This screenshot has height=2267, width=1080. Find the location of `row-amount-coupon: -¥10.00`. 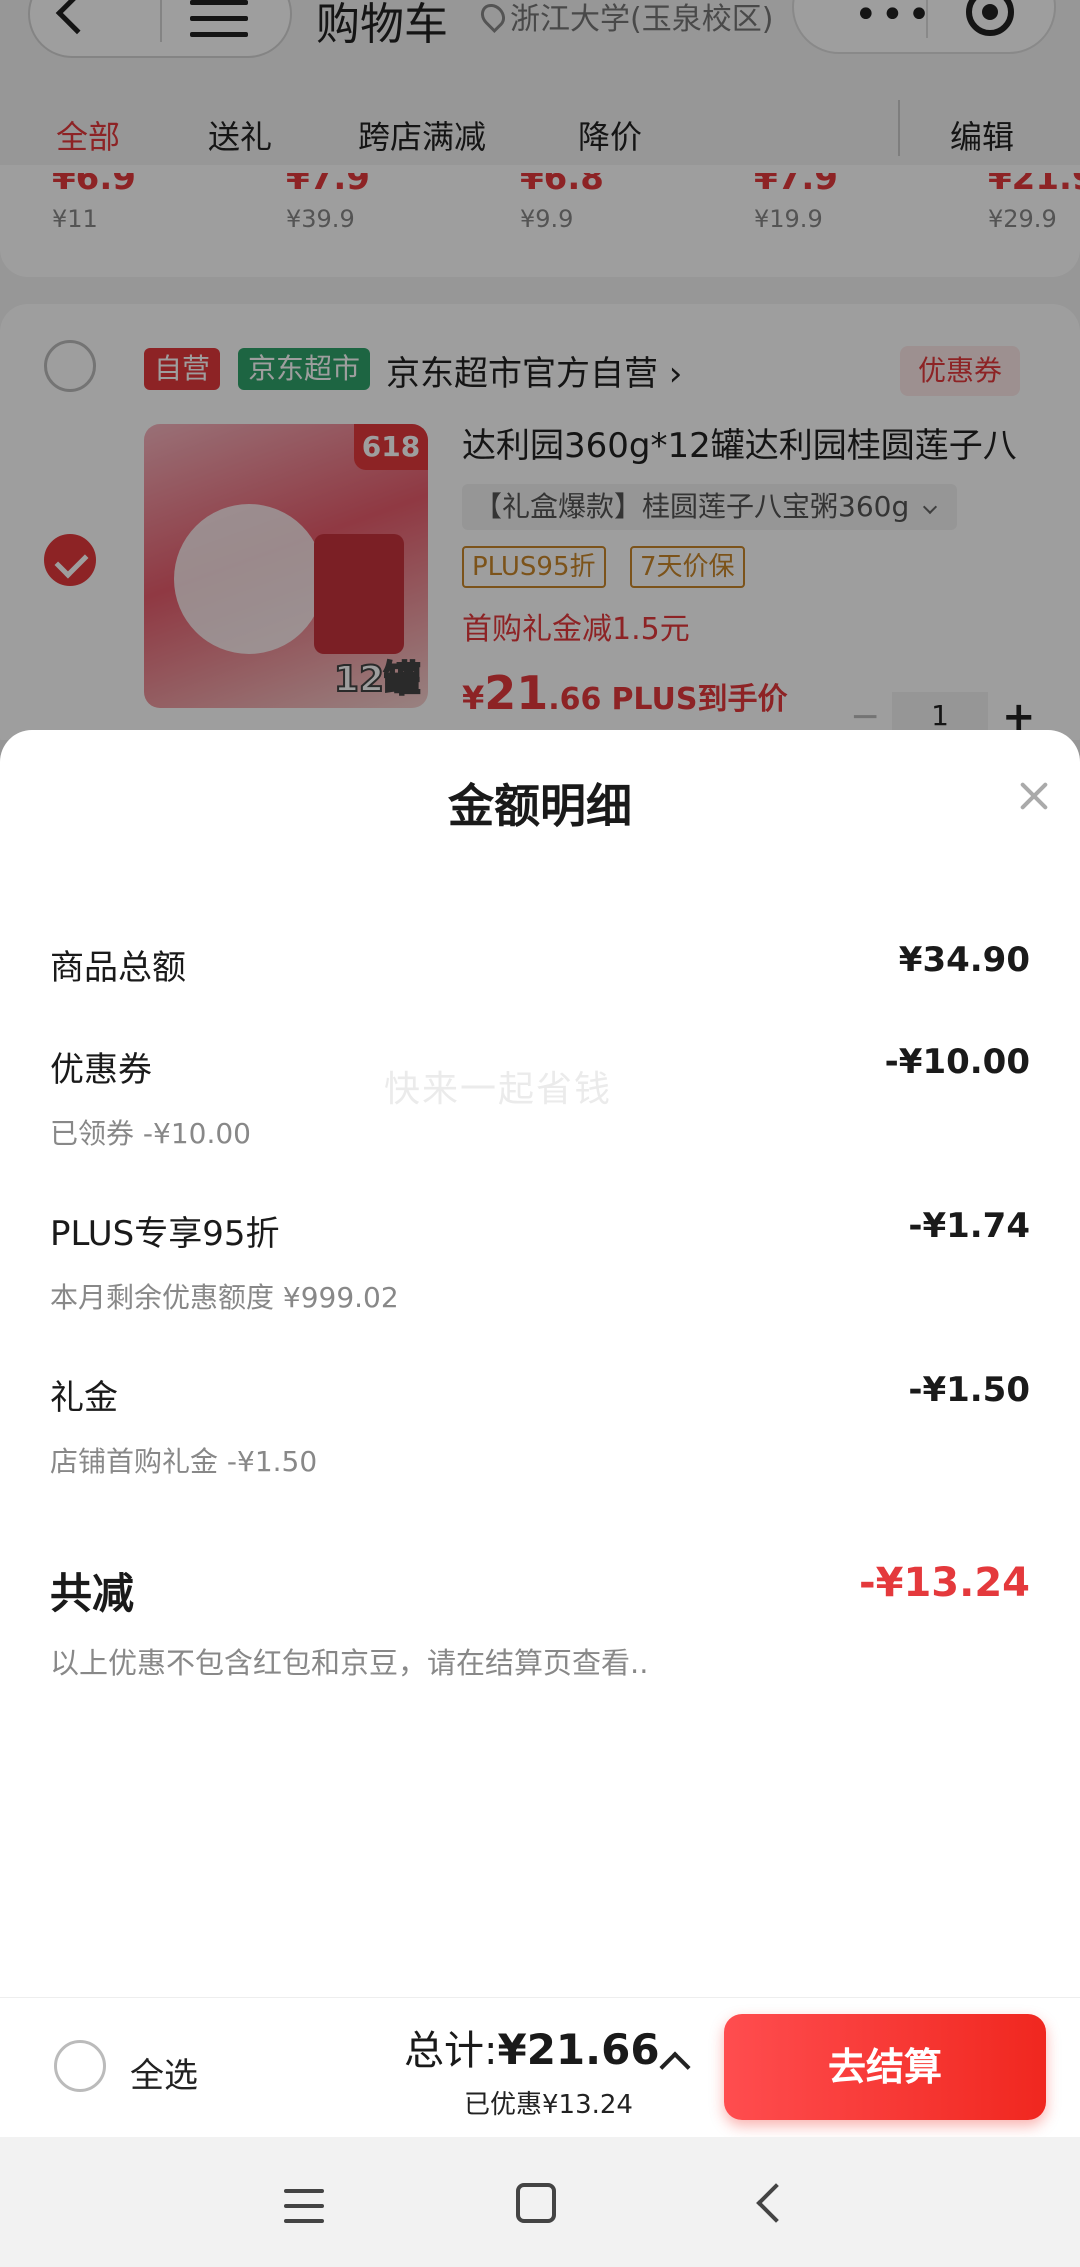

row-amount-coupon: -¥10.00 is located at coordinates (957, 1062).